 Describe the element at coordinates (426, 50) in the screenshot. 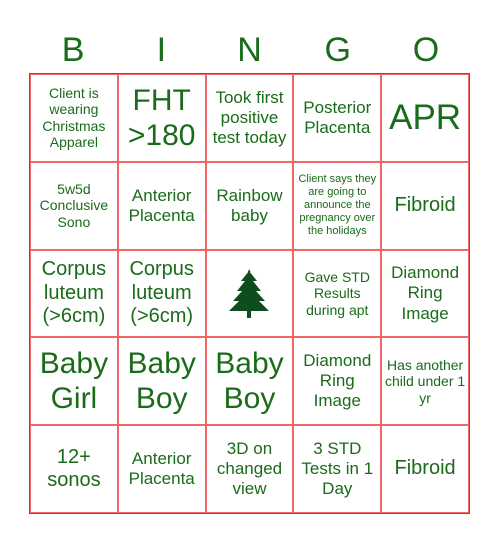

I see `header-letter: O` at that location.